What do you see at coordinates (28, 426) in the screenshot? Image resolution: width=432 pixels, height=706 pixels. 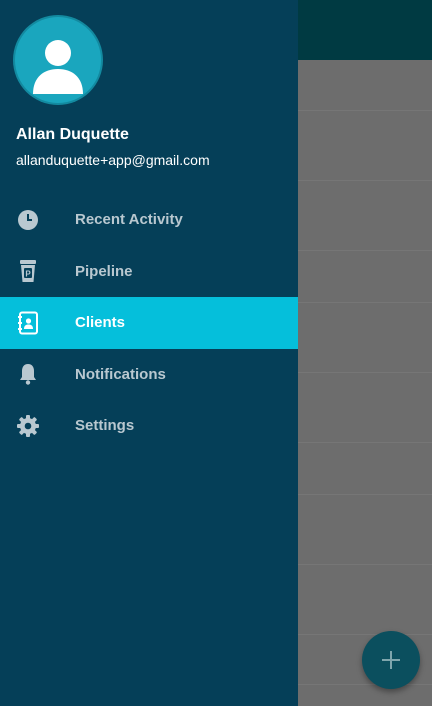 I see `gear-icon` at bounding box center [28, 426].